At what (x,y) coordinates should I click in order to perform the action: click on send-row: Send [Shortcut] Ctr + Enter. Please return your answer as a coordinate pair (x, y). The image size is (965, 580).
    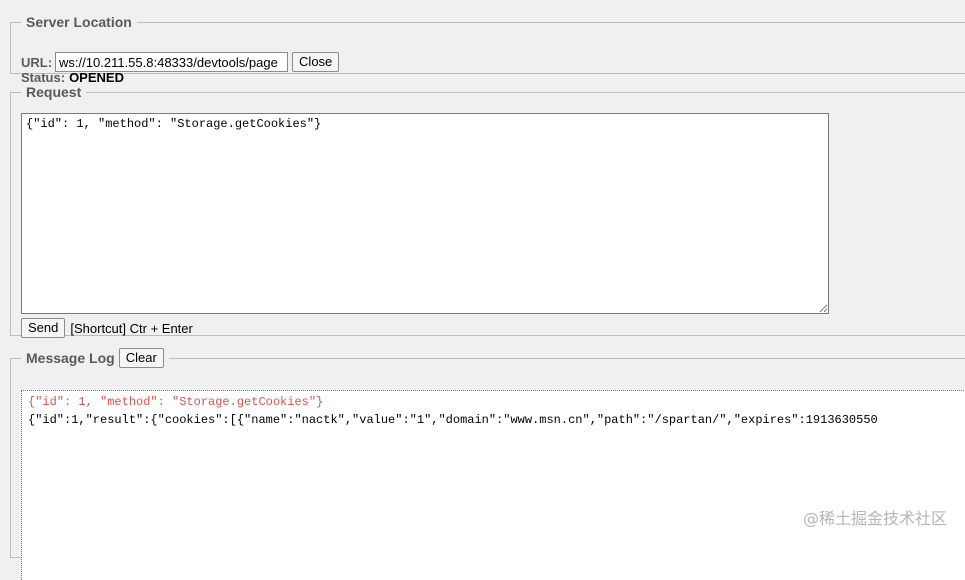
    Looking at the image, I should click on (107, 328).